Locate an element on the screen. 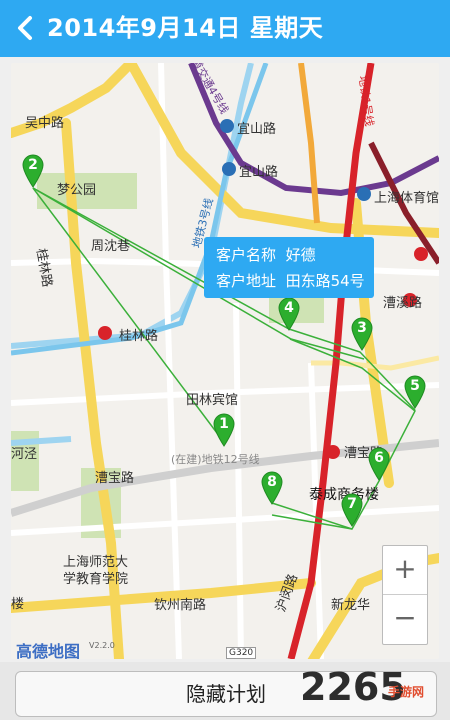  metro-label: (在建)地铁12号线 is located at coordinates (215, 459).